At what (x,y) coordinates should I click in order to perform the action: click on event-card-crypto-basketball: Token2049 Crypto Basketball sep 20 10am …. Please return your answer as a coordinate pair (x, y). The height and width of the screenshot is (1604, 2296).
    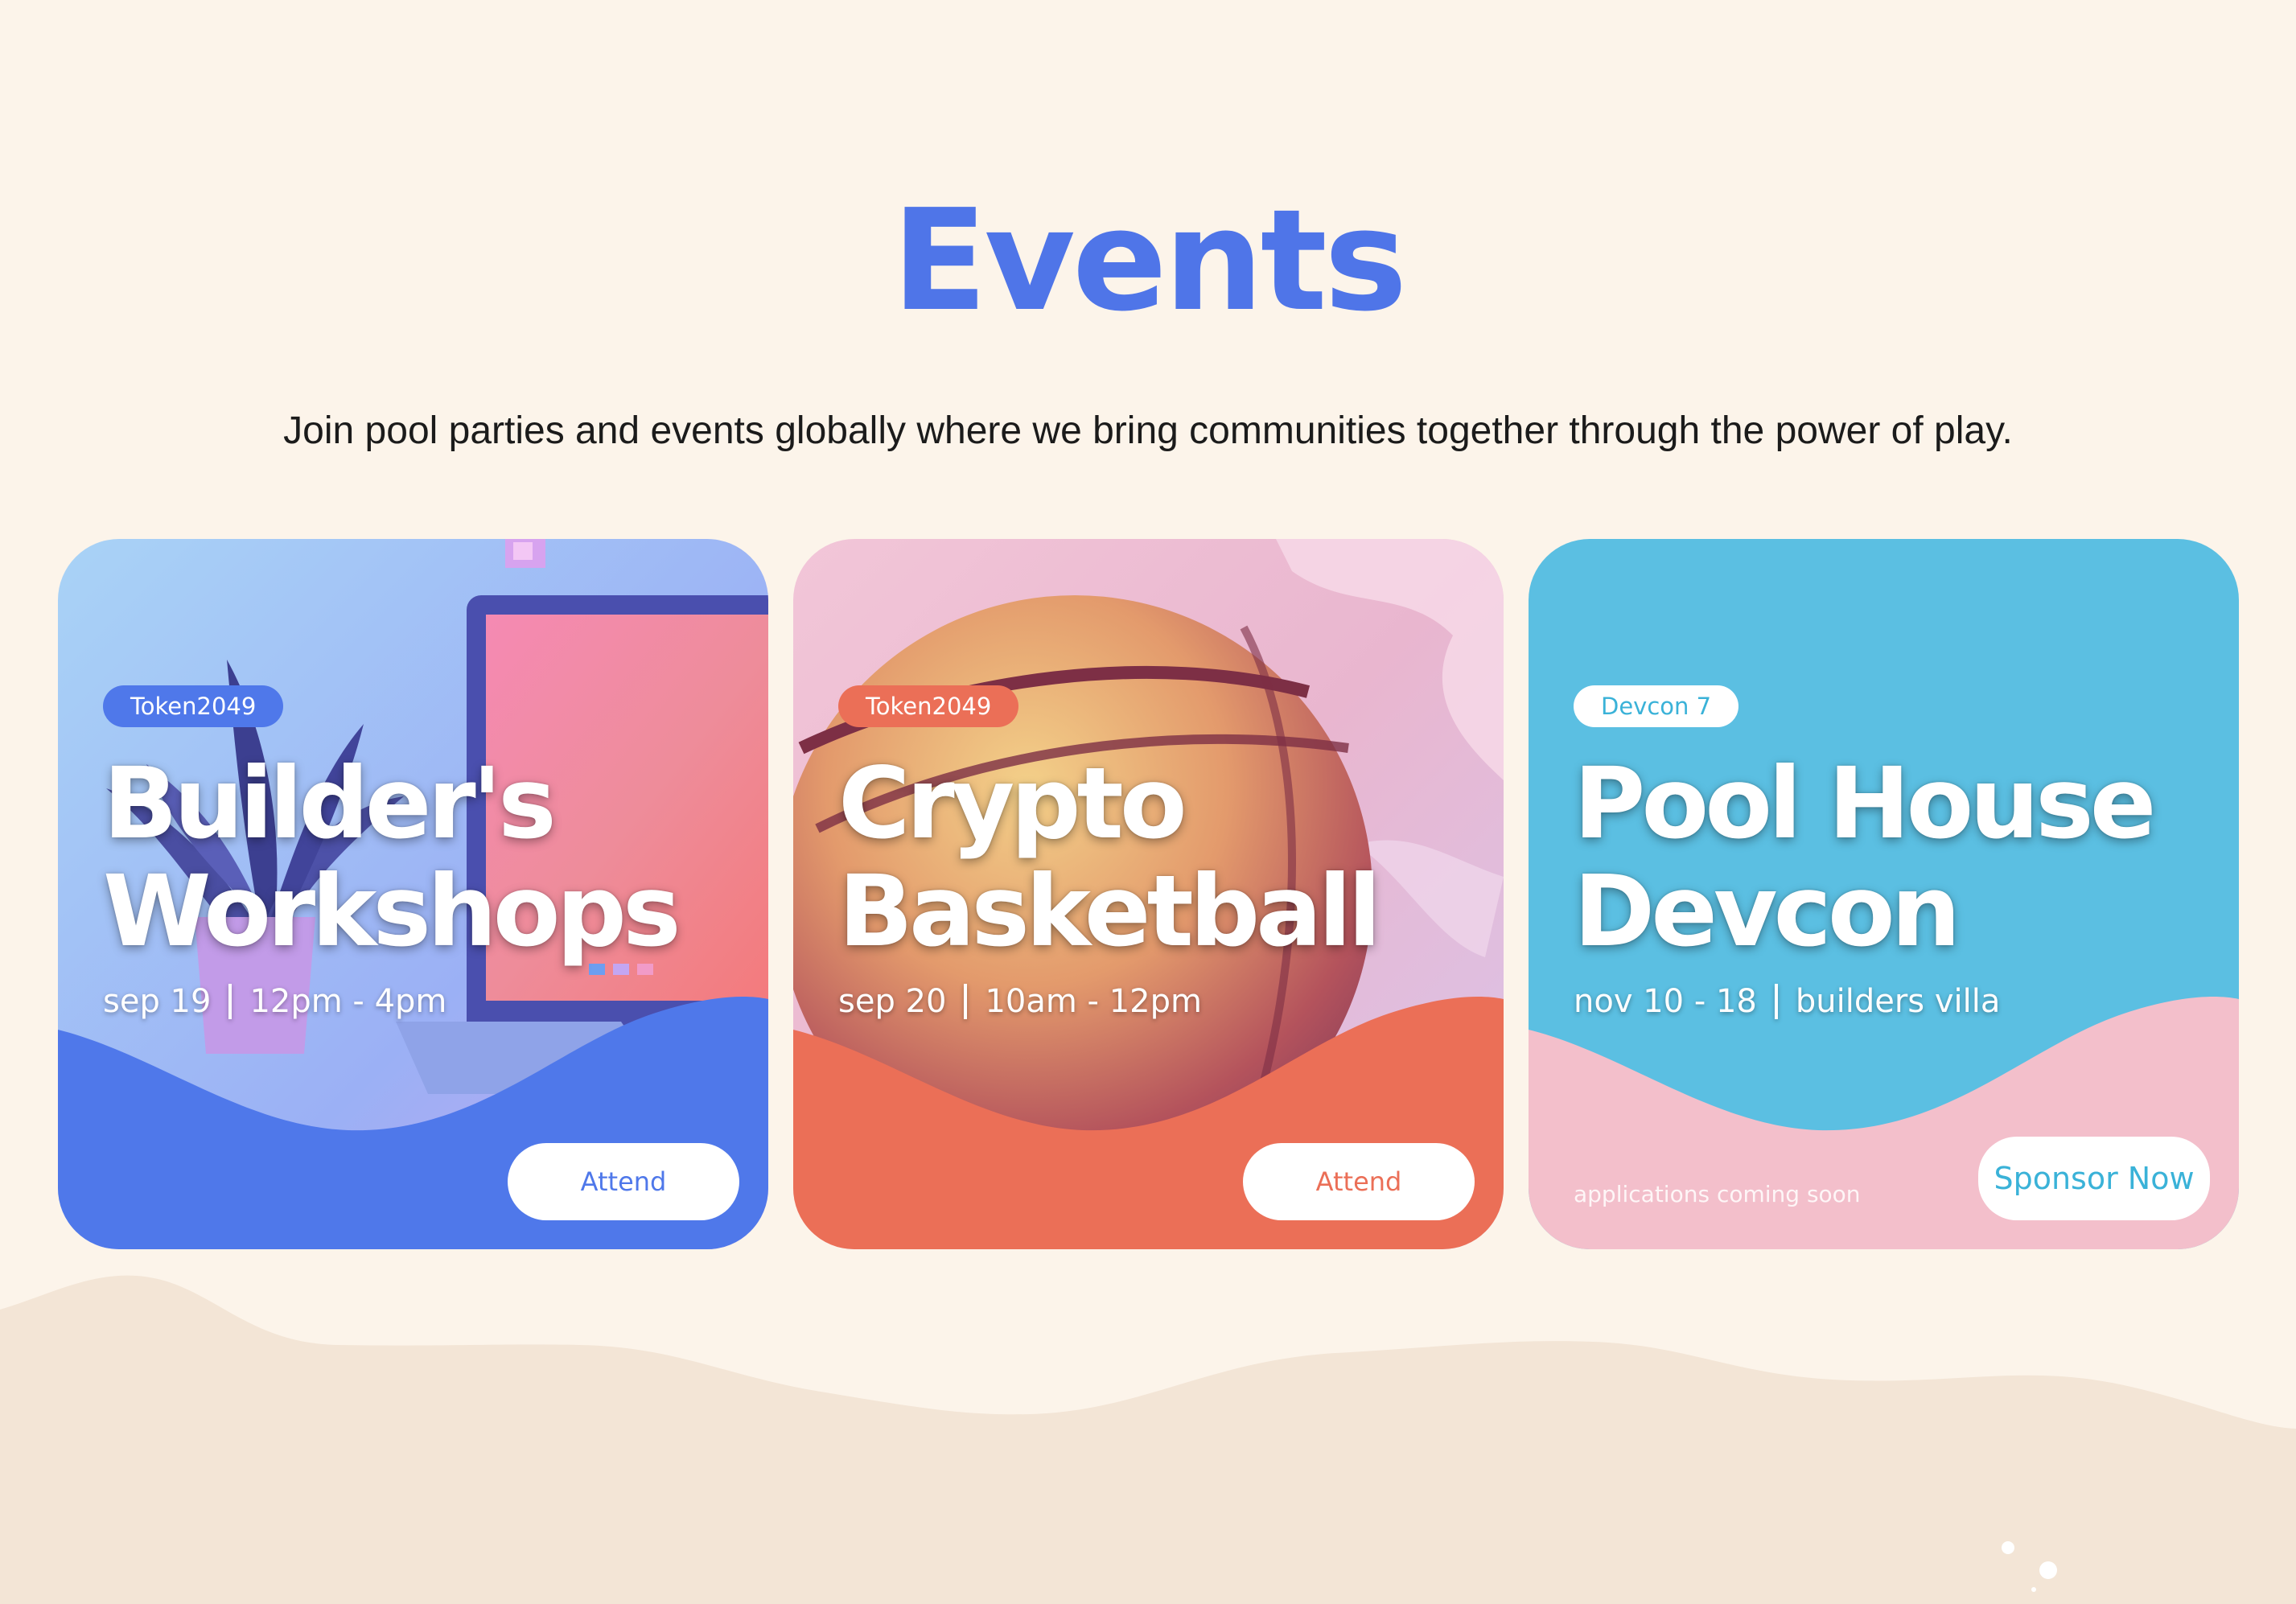
    Looking at the image, I should click on (1148, 894).